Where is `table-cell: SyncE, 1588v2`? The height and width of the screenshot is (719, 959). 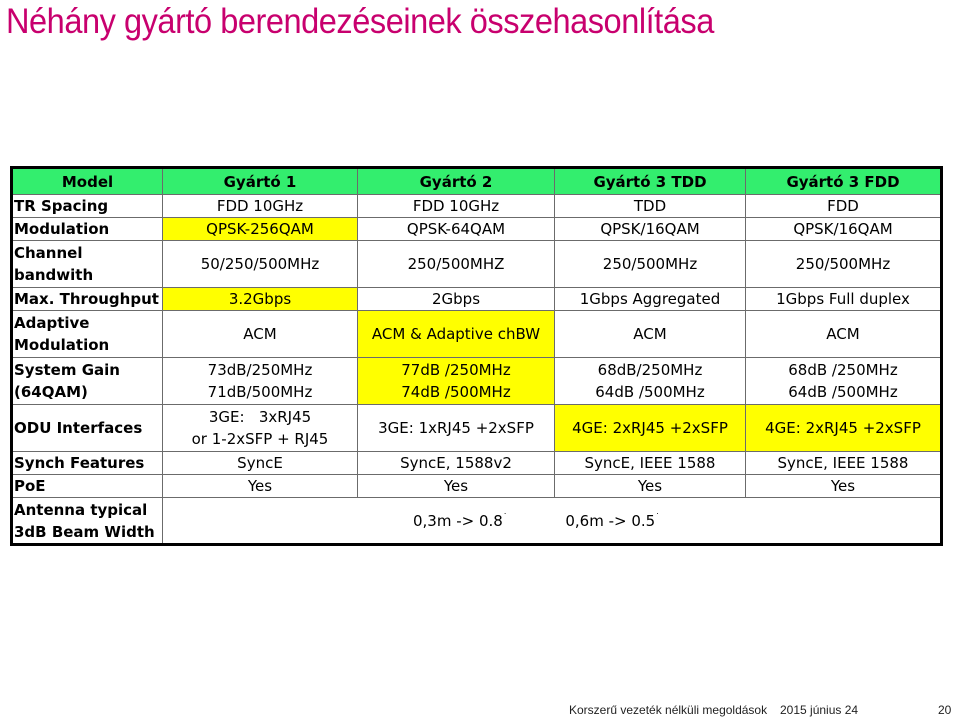
table-cell: SyncE, 1588v2 is located at coordinates (456, 463).